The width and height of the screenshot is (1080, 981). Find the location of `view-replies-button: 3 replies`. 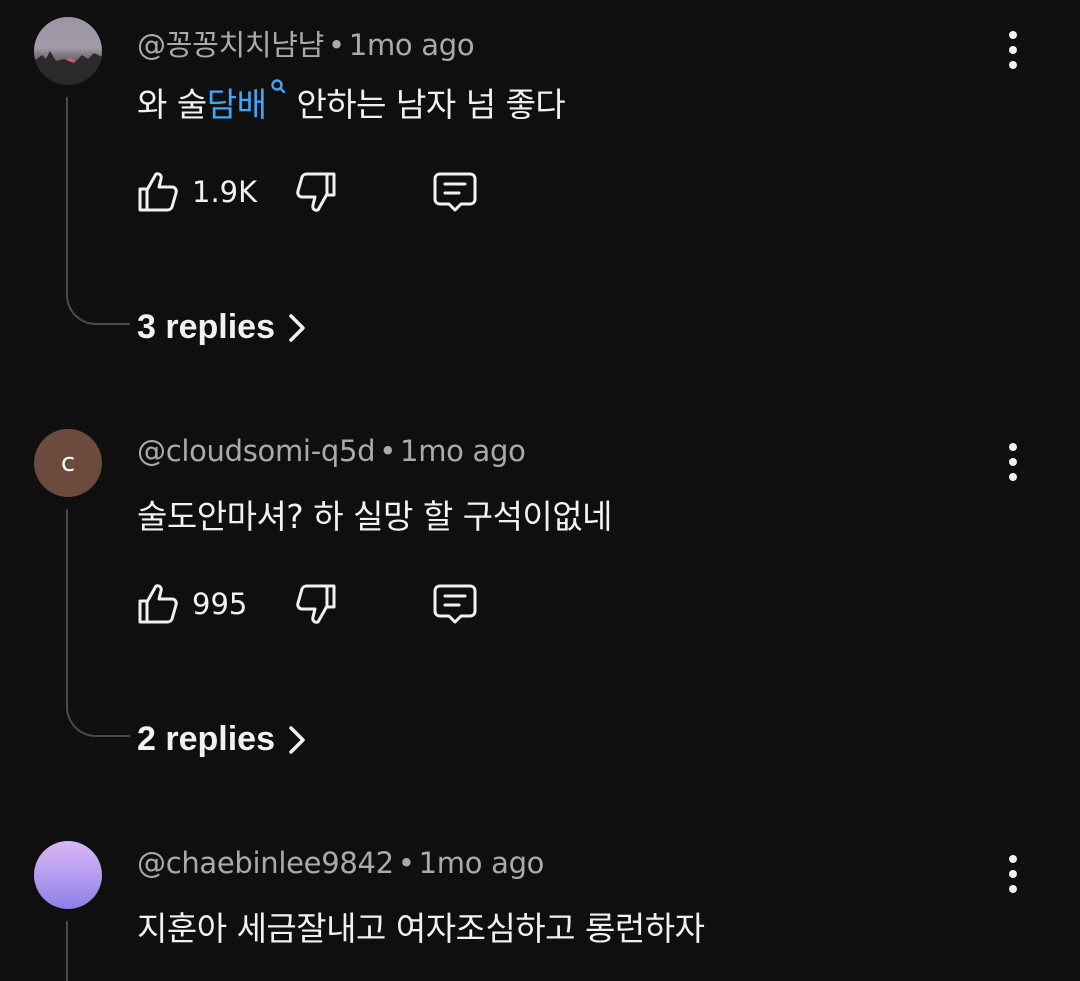

view-replies-button: 3 replies is located at coordinates (222, 327).